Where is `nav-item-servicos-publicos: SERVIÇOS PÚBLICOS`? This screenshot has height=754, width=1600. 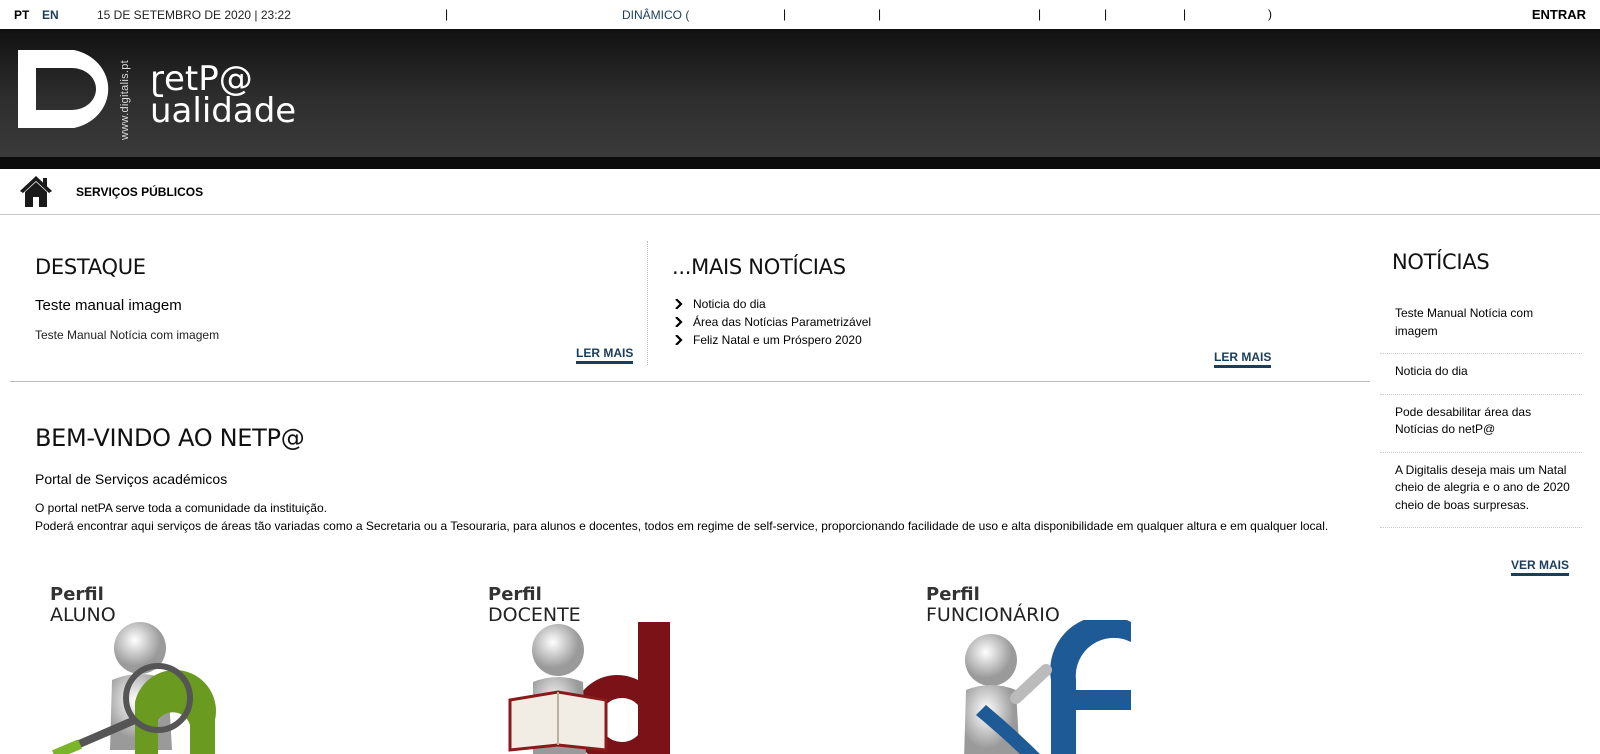
nav-item-servicos-publicos: SERVIÇOS PÚBLICOS is located at coordinates (139, 192).